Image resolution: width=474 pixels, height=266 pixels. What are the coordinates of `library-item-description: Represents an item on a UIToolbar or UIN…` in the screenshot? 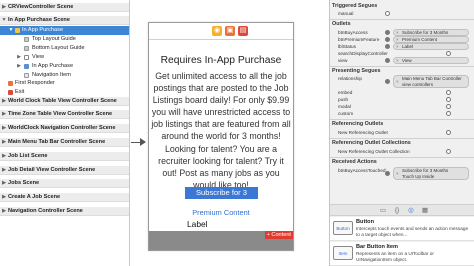 It's located at (395, 256).